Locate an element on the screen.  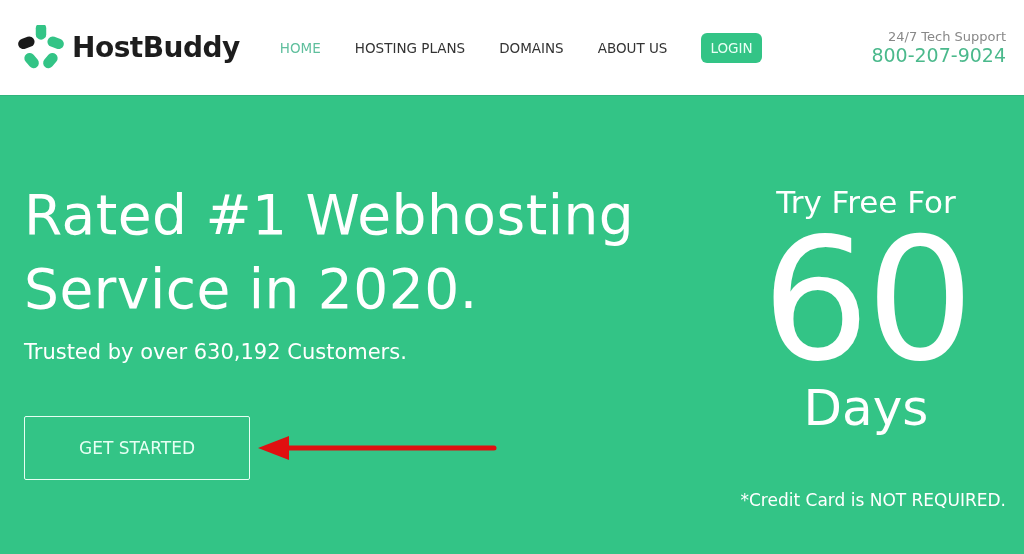
offer-heading: Try Free For is located at coordinates (866, 202).